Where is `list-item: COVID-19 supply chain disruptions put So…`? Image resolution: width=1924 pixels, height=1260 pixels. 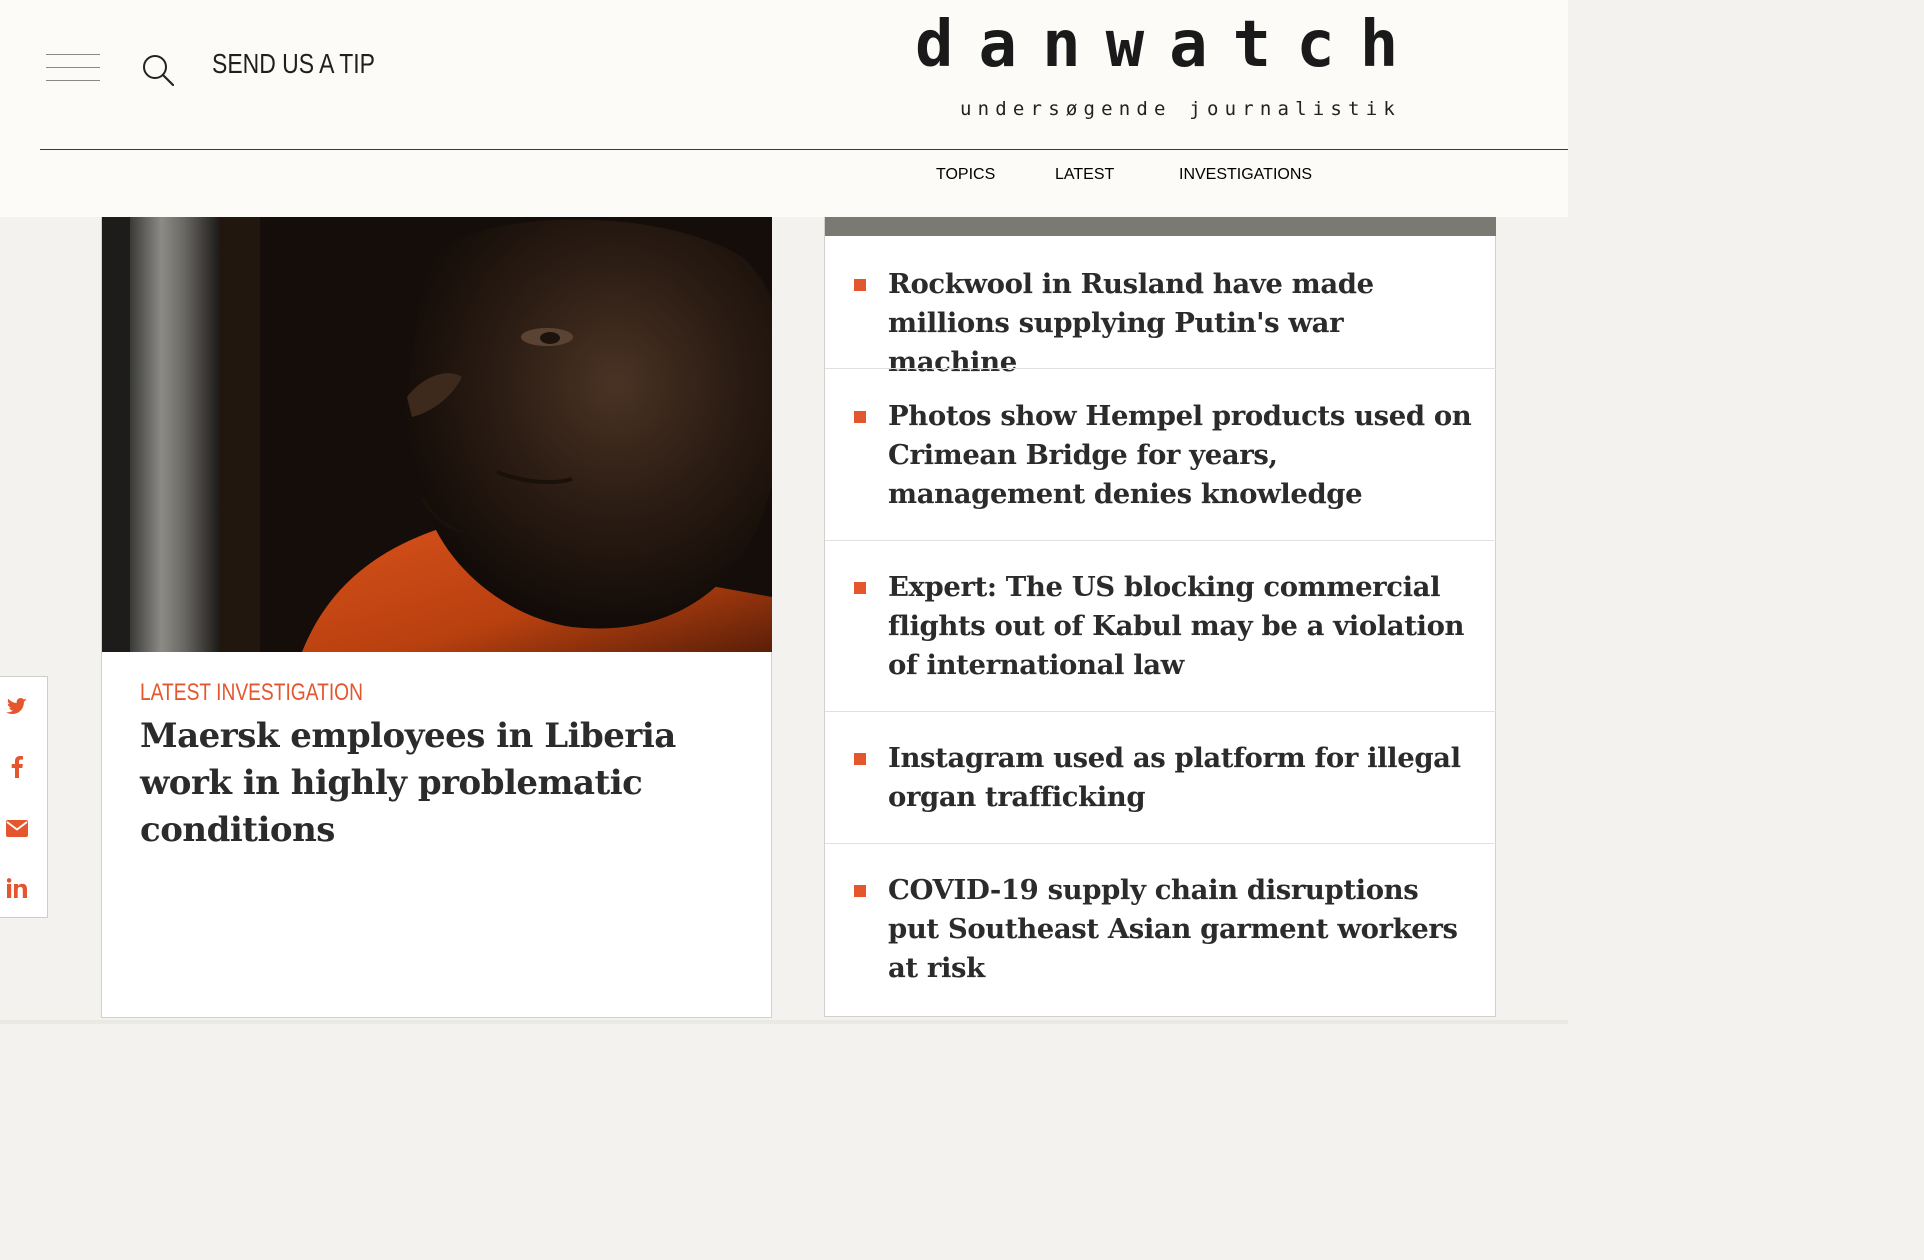 list-item: COVID-19 supply chain disruptions put So… is located at coordinates (1160, 943).